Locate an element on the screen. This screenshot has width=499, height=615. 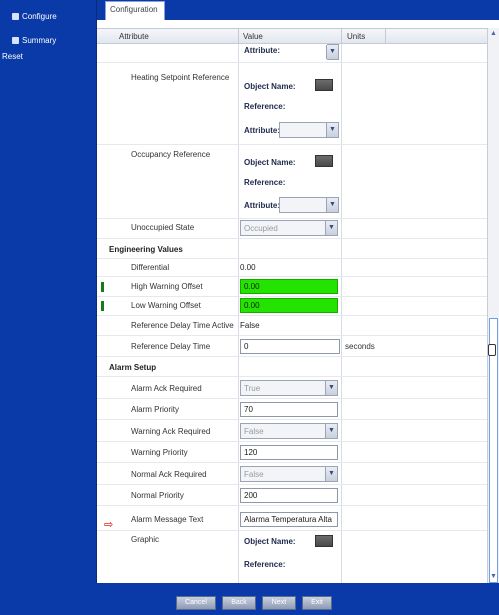
sidebar-item-label: Reset is located at coordinates (12, 56).